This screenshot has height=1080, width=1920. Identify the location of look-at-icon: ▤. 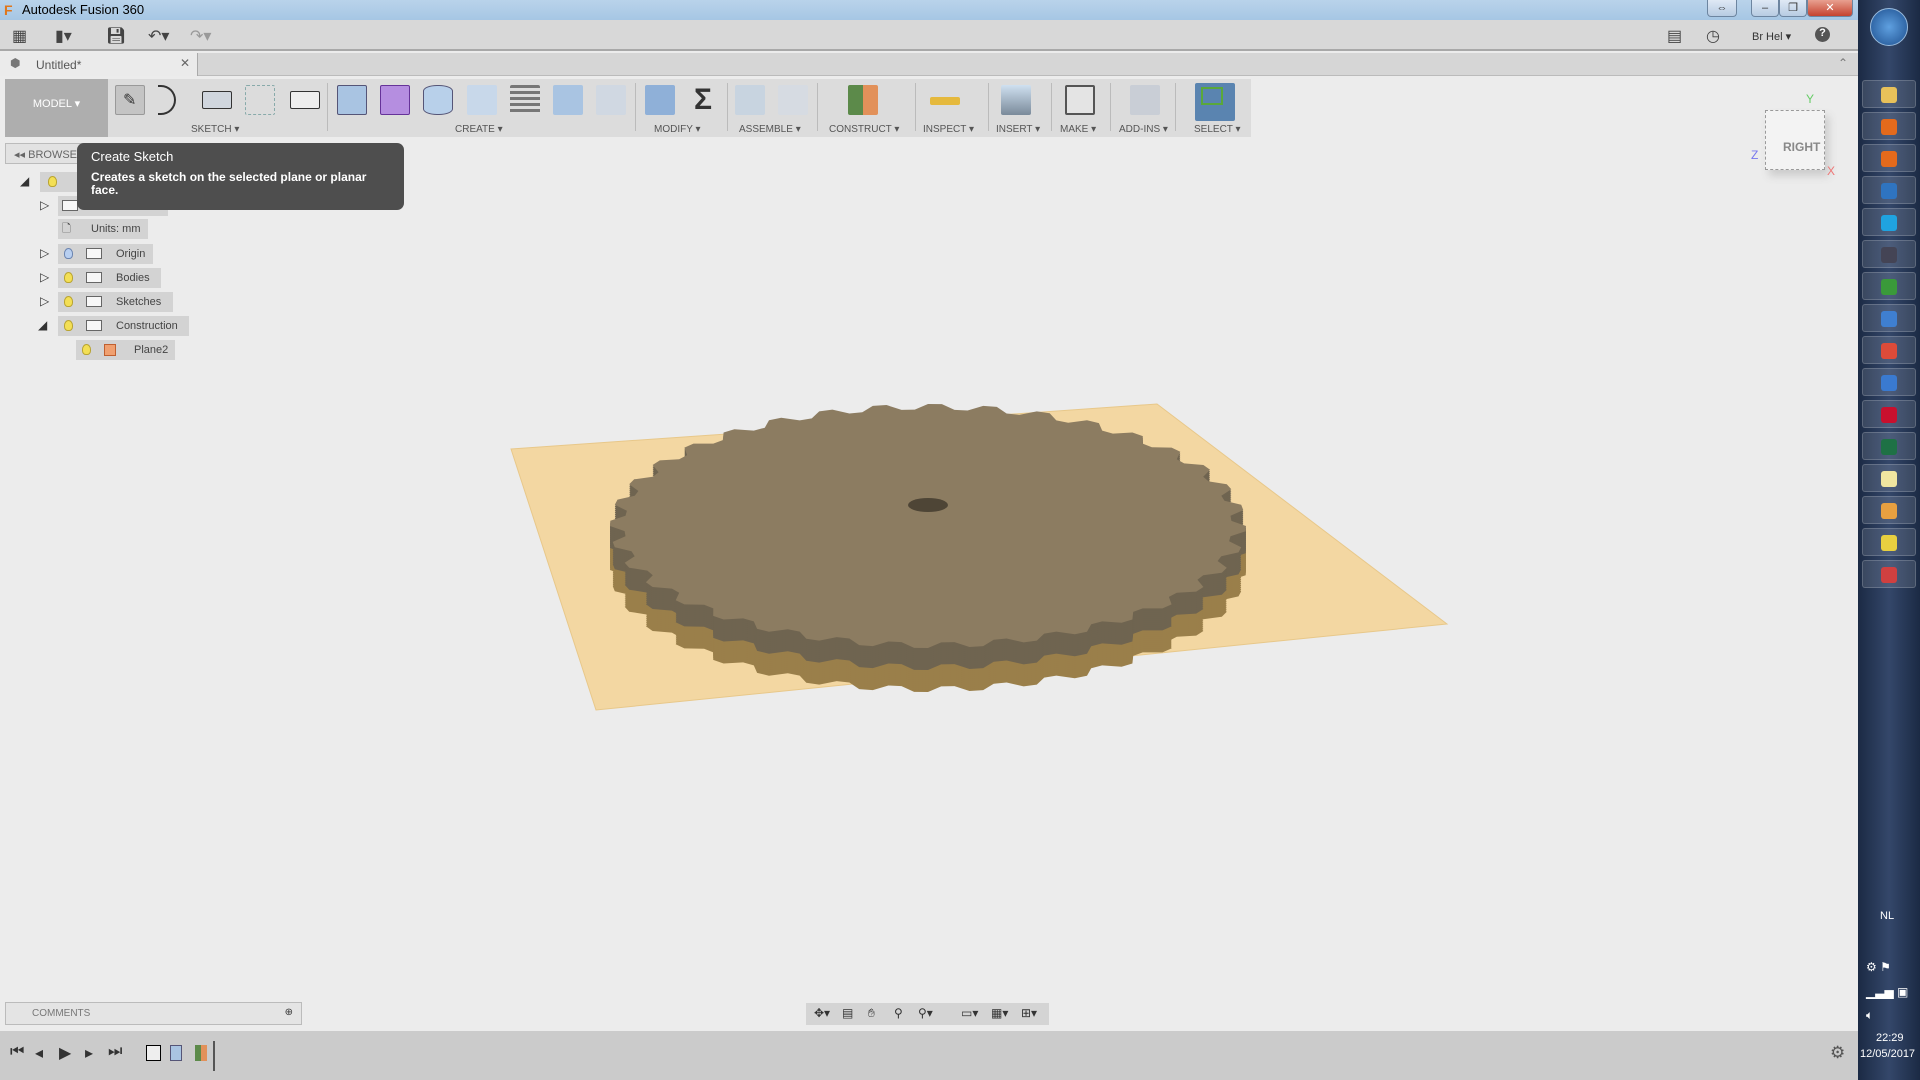
(847, 1013).